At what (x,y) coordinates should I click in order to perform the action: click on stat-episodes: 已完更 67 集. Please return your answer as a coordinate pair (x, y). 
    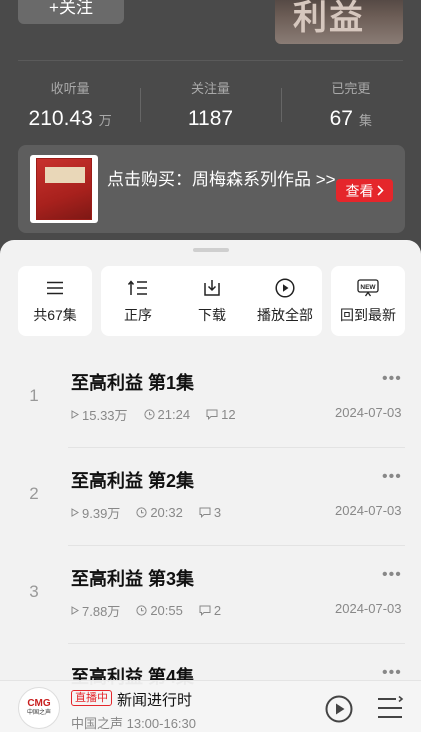
    Looking at the image, I should click on (351, 108).